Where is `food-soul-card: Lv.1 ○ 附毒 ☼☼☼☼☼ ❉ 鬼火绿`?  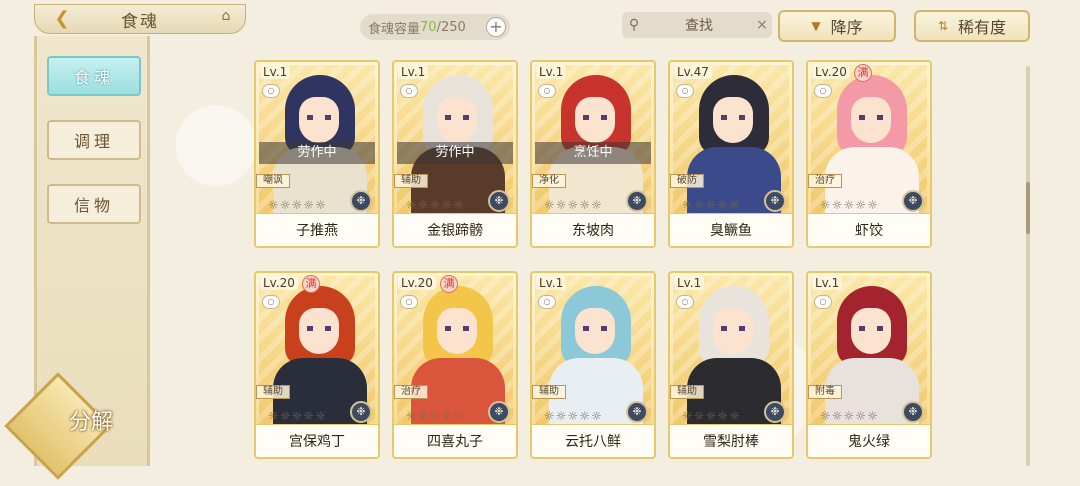
food-soul-card: Lv.1 ○ 附毒 ☼☼☼☼☼ ❉ 鬼火绿 is located at coordinates (869, 365).